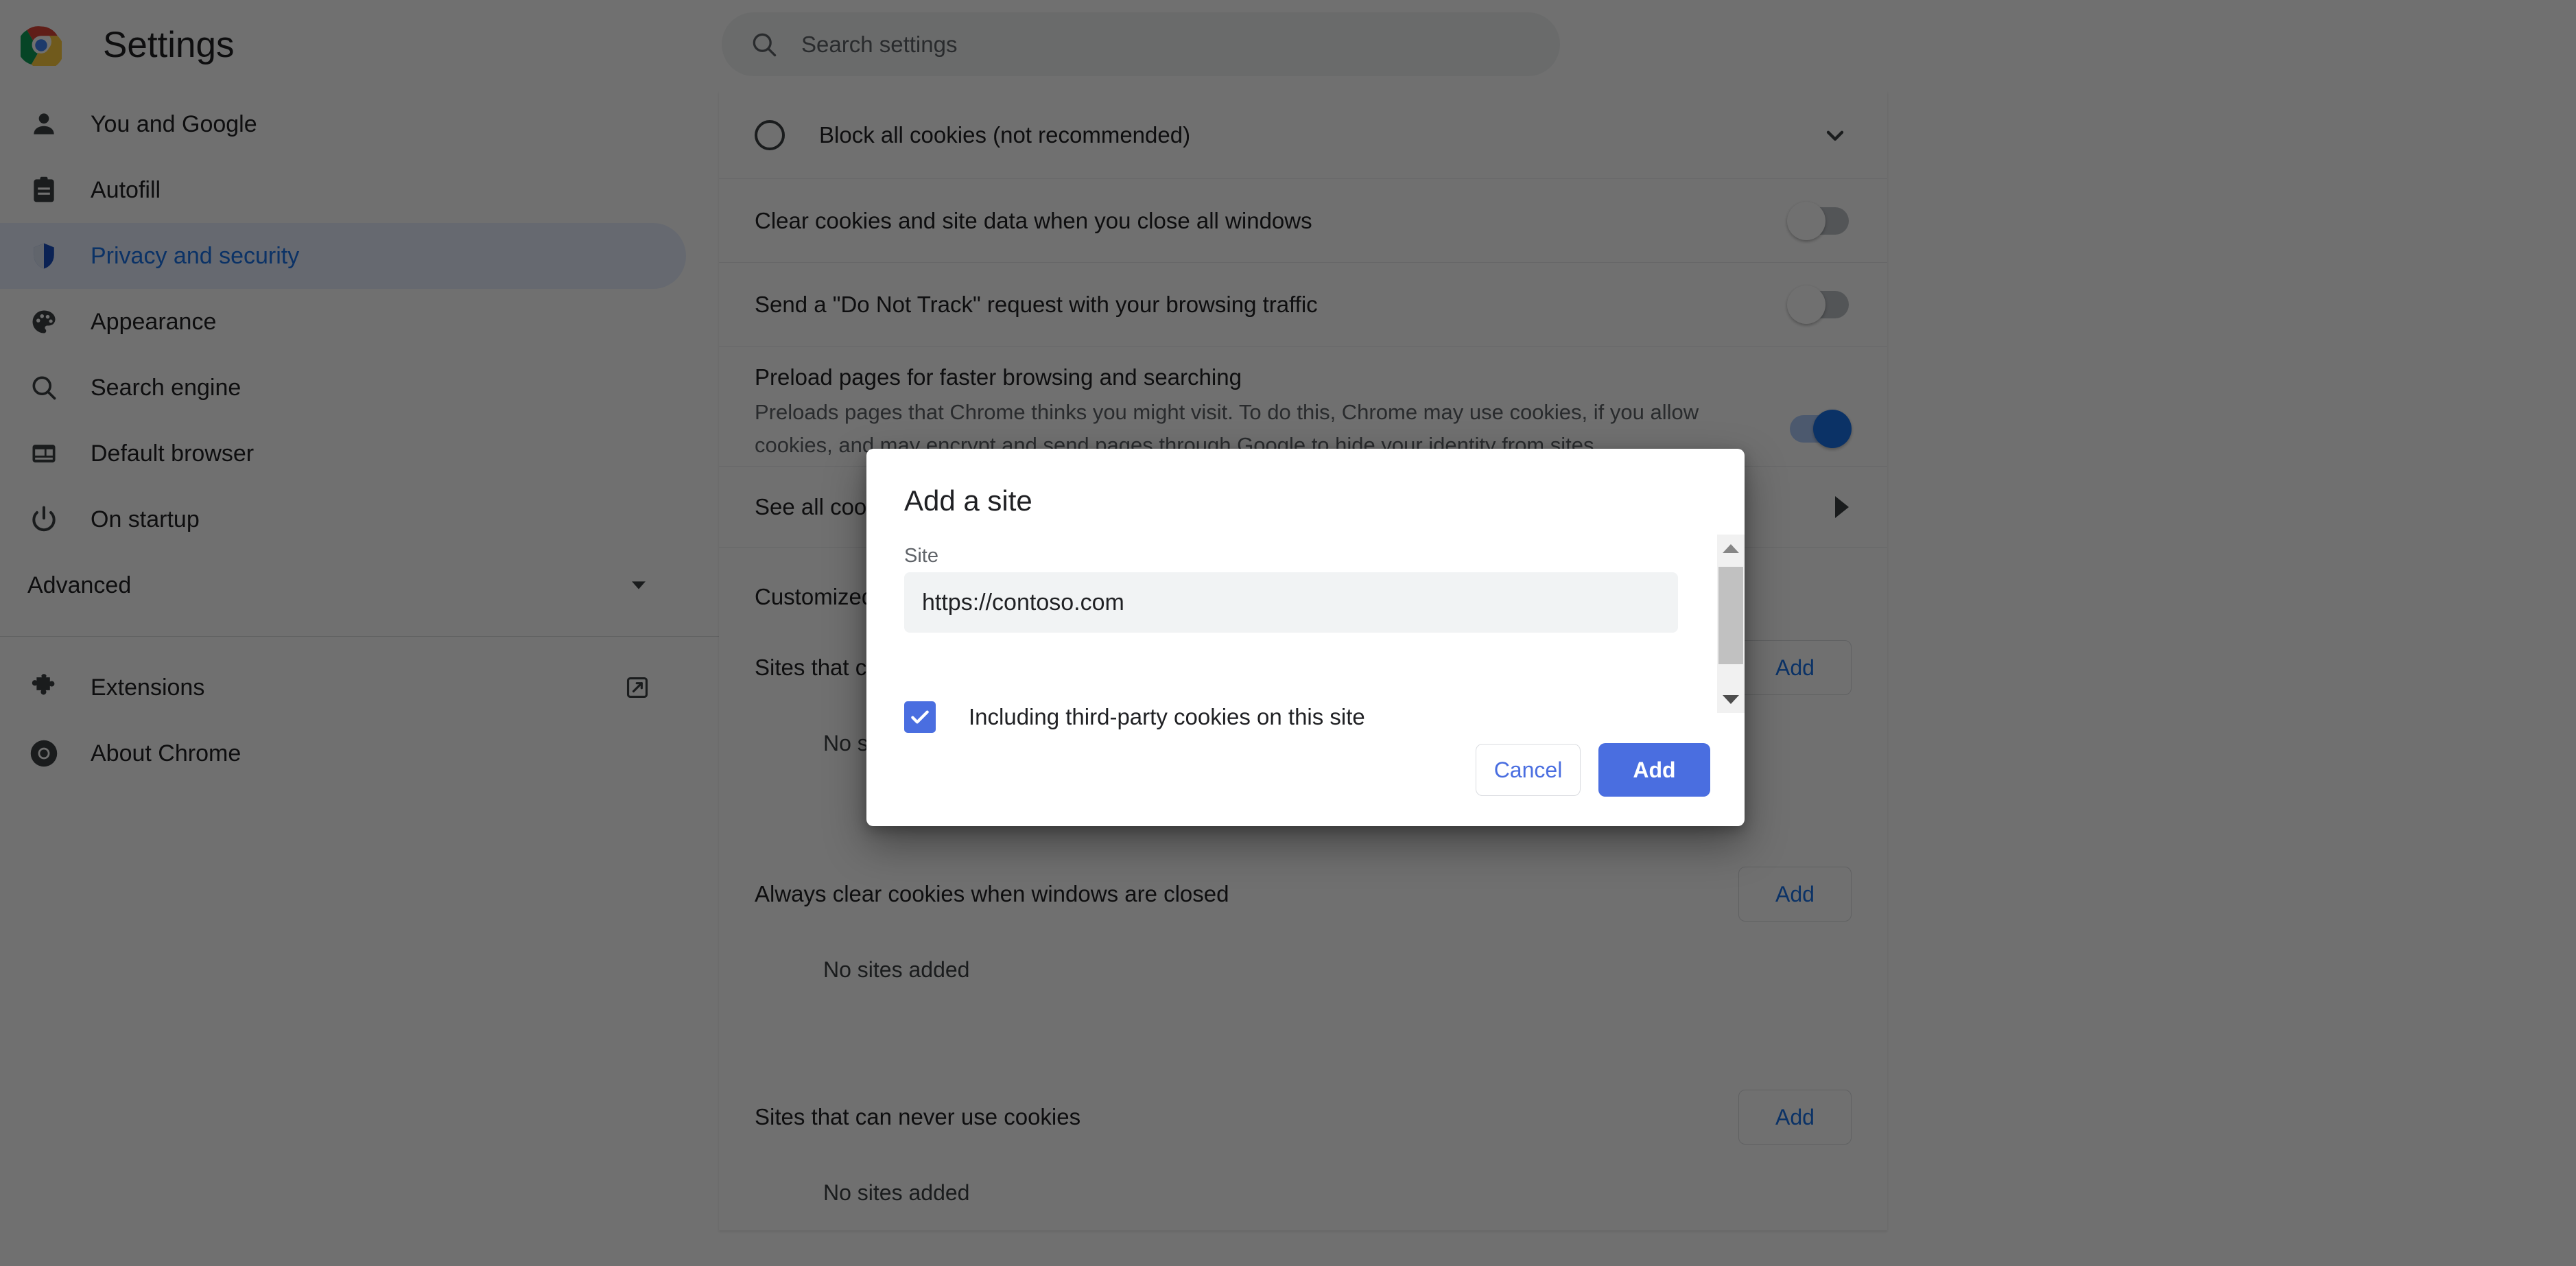 This screenshot has width=2576, height=1266. What do you see at coordinates (968, 500) in the screenshot?
I see `dialog-title: Add a site` at bounding box center [968, 500].